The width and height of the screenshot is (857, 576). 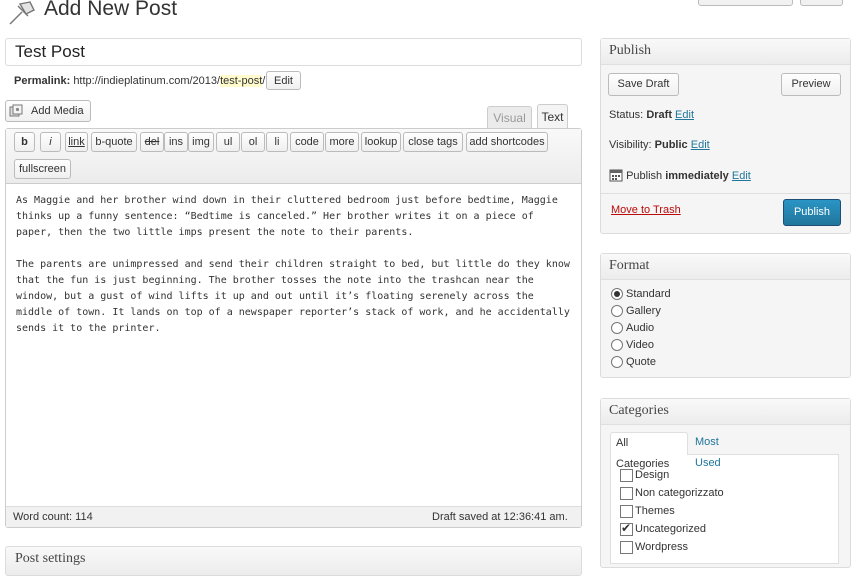 I want to click on format-radio-quote, so click(x=617, y=362).